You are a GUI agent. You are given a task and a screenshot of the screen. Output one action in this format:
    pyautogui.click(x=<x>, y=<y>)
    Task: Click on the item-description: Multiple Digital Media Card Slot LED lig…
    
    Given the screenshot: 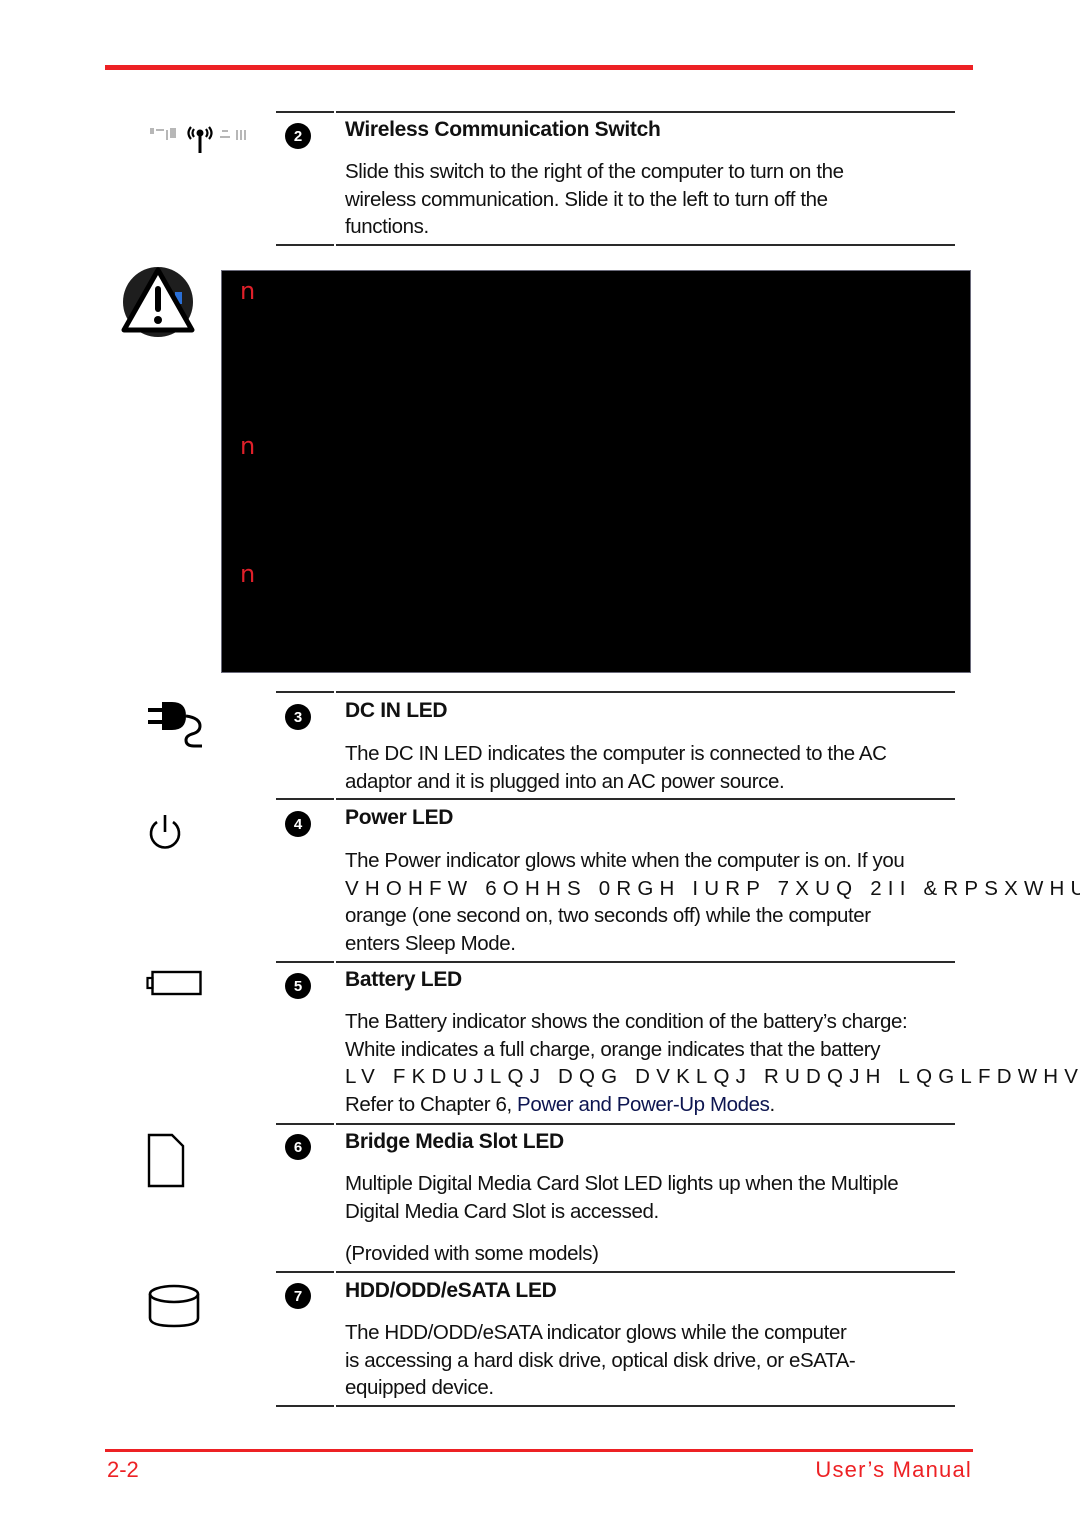 What is the action you would take?
    pyautogui.click(x=622, y=1197)
    